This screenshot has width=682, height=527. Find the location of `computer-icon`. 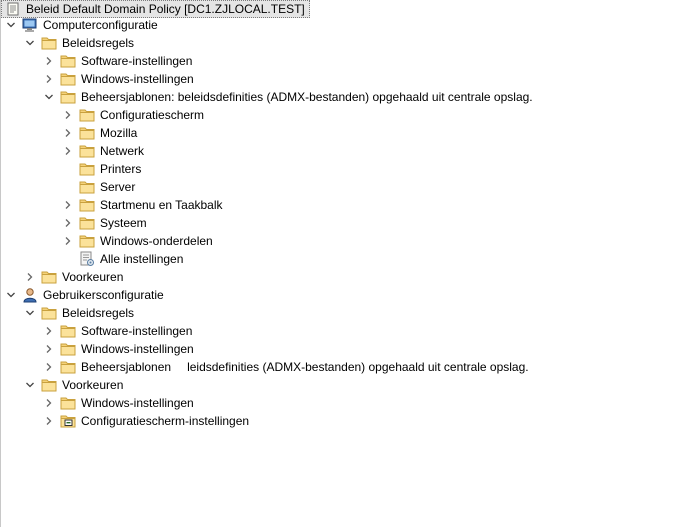

computer-icon is located at coordinates (30, 25).